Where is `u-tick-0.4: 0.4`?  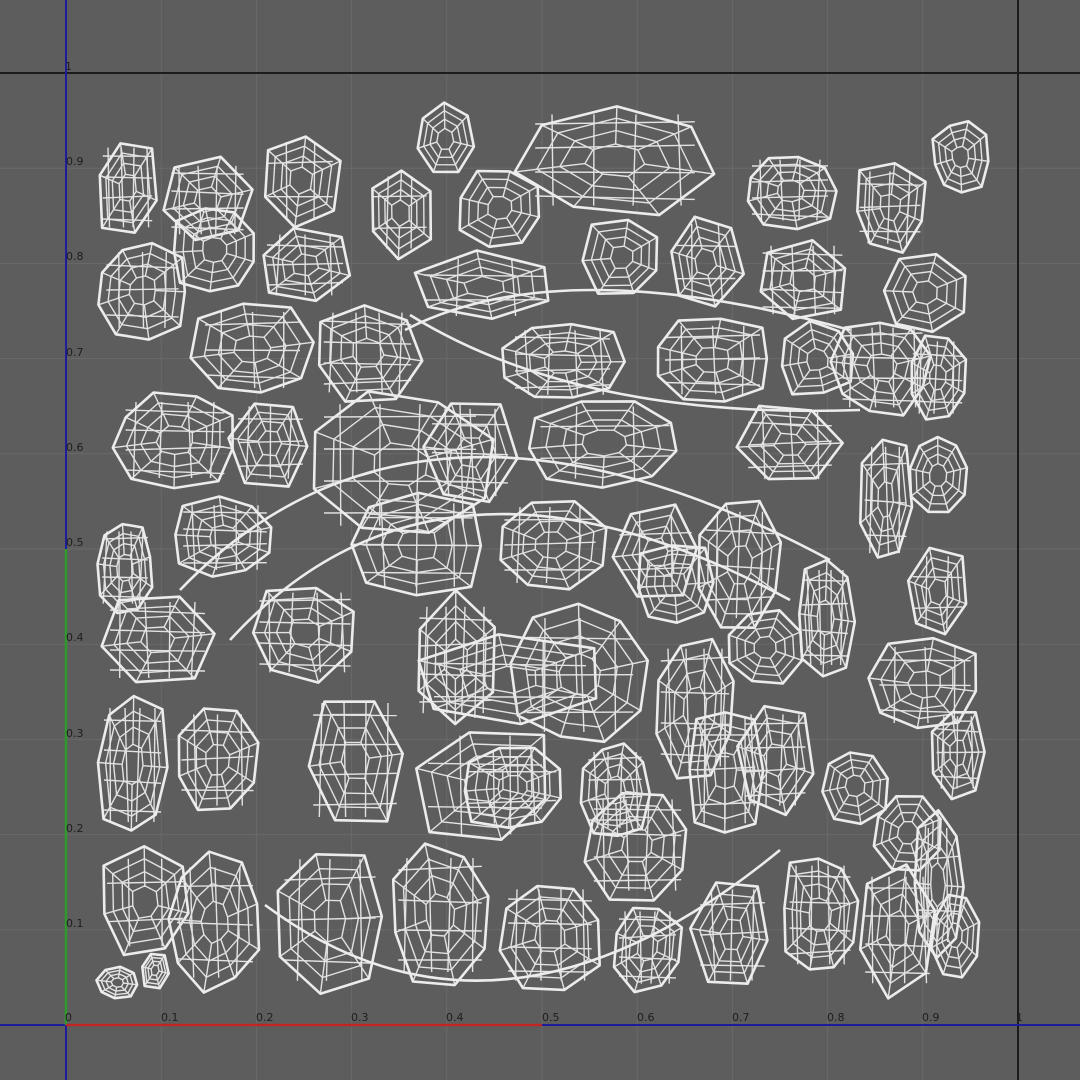 u-tick-0.4: 0.4 is located at coordinates (455, 1017).